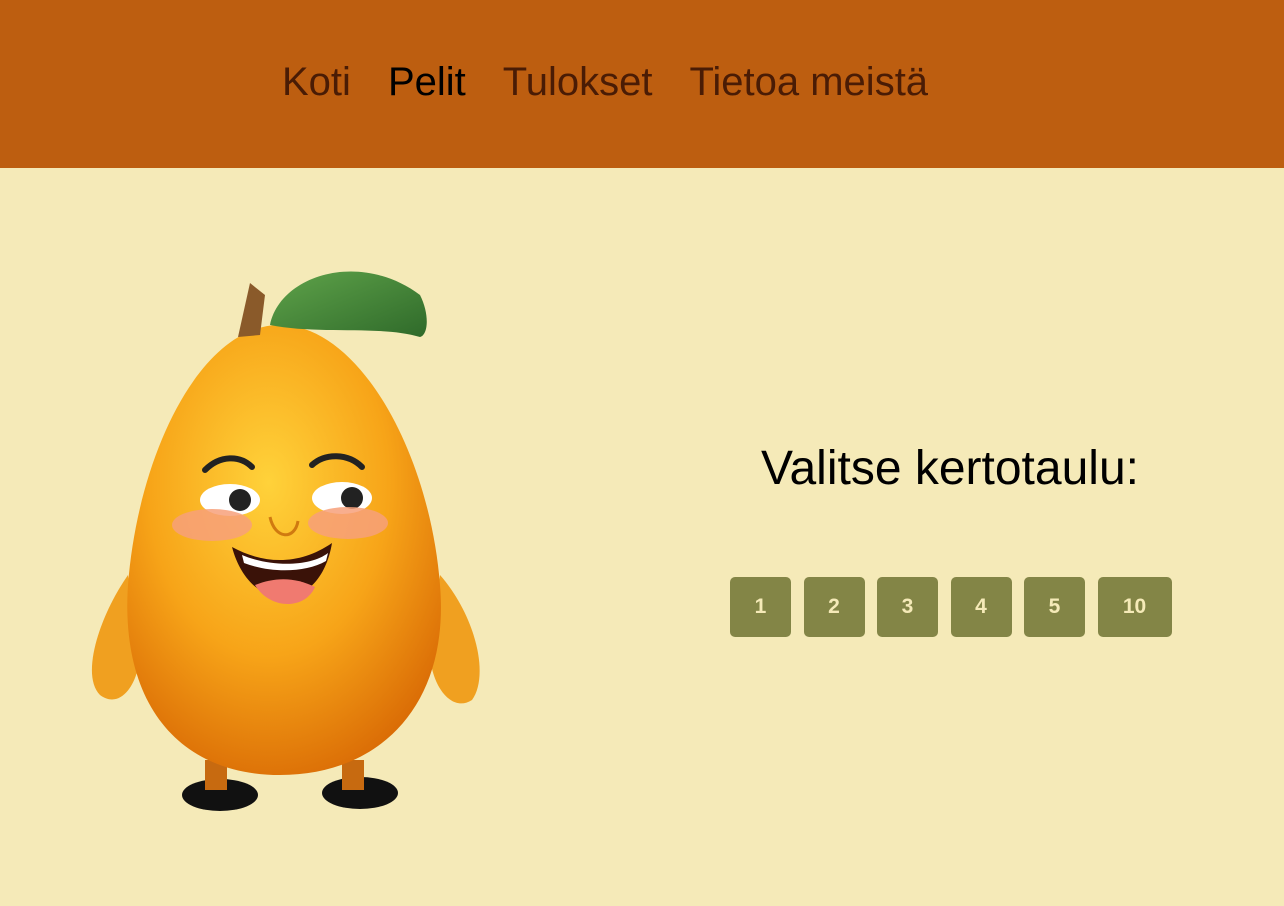 The image size is (1284, 906). What do you see at coordinates (760, 607) in the screenshot?
I see `table-button-1: 1` at bounding box center [760, 607].